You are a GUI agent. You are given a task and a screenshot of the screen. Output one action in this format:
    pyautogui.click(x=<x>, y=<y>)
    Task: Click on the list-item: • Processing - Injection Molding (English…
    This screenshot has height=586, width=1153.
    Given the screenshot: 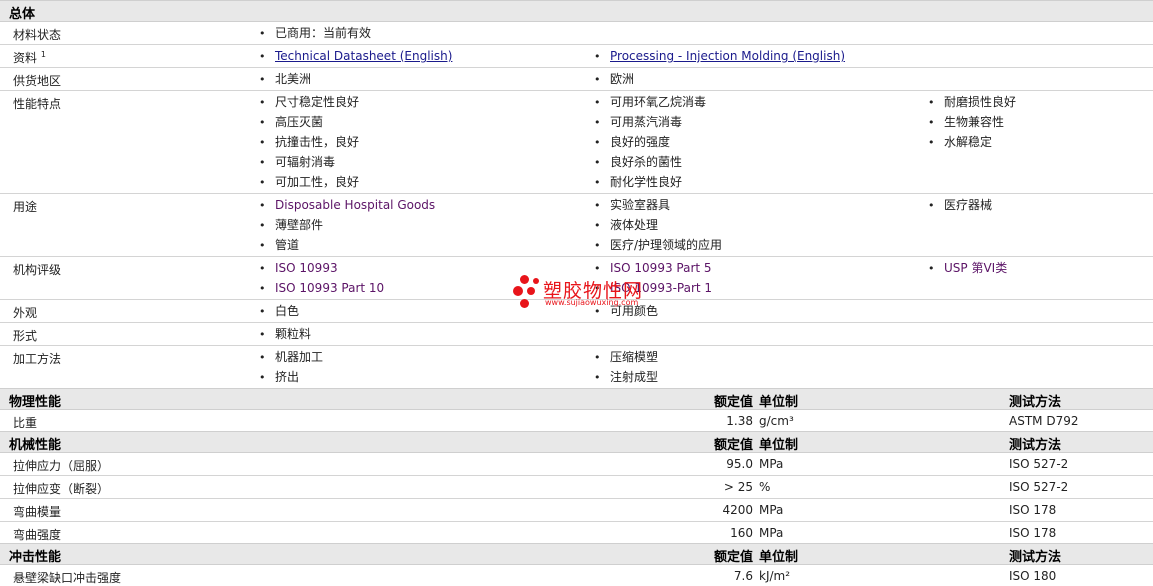 What is the action you would take?
    pyautogui.click(x=720, y=56)
    